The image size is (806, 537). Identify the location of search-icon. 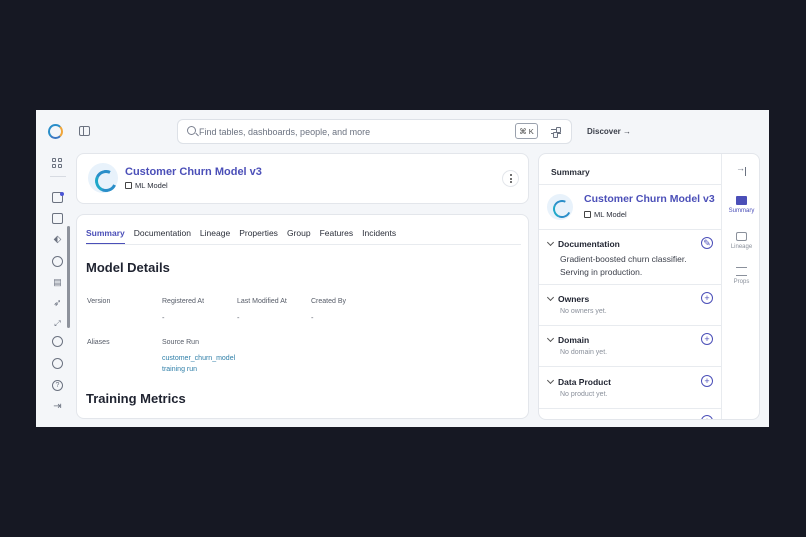
(191, 130).